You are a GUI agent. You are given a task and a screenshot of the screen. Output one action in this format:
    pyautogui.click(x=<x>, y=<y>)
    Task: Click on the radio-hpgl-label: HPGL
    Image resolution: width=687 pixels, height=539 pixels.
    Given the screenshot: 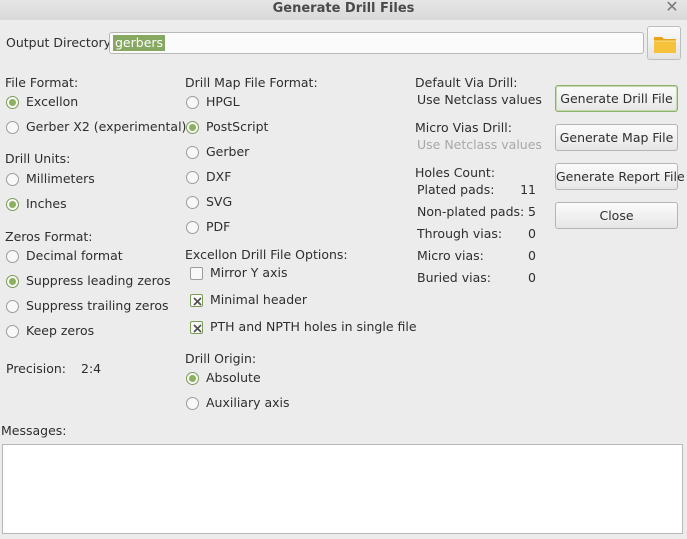 What is the action you would take?
    pyautogui.click(x=223, y=101)
    